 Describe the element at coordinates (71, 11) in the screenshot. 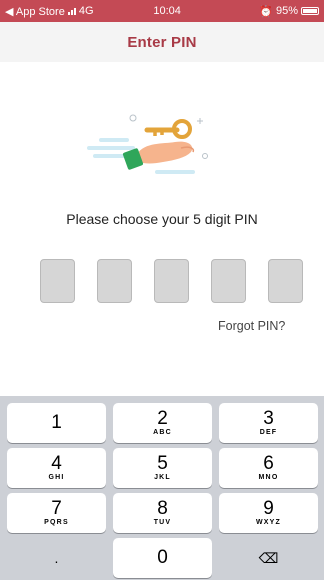

I see `signal-icon` at that location.